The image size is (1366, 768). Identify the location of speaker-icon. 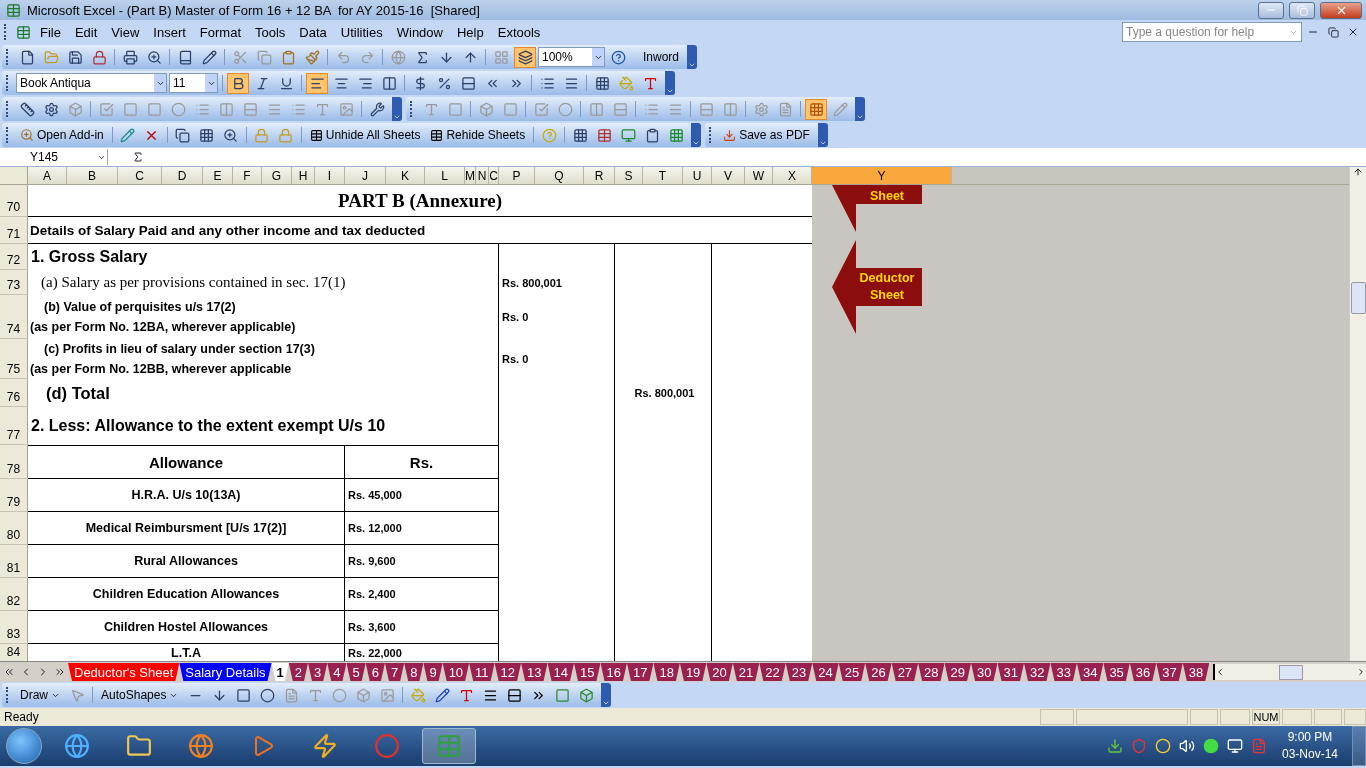
(1186, 746).